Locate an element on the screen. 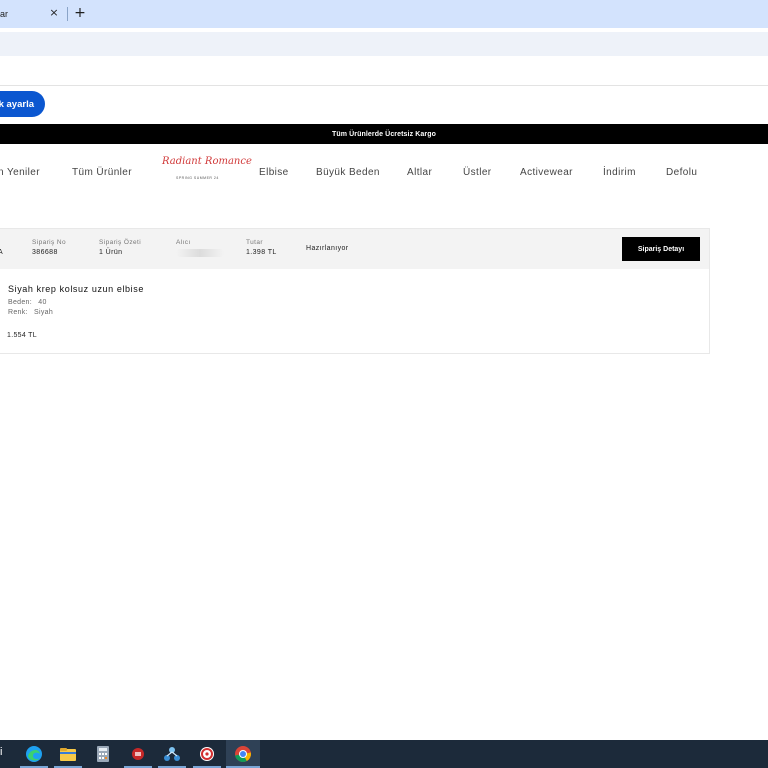 This screenshot has width=768, height=768. close-icon: × is located at coordinates (54, 13).